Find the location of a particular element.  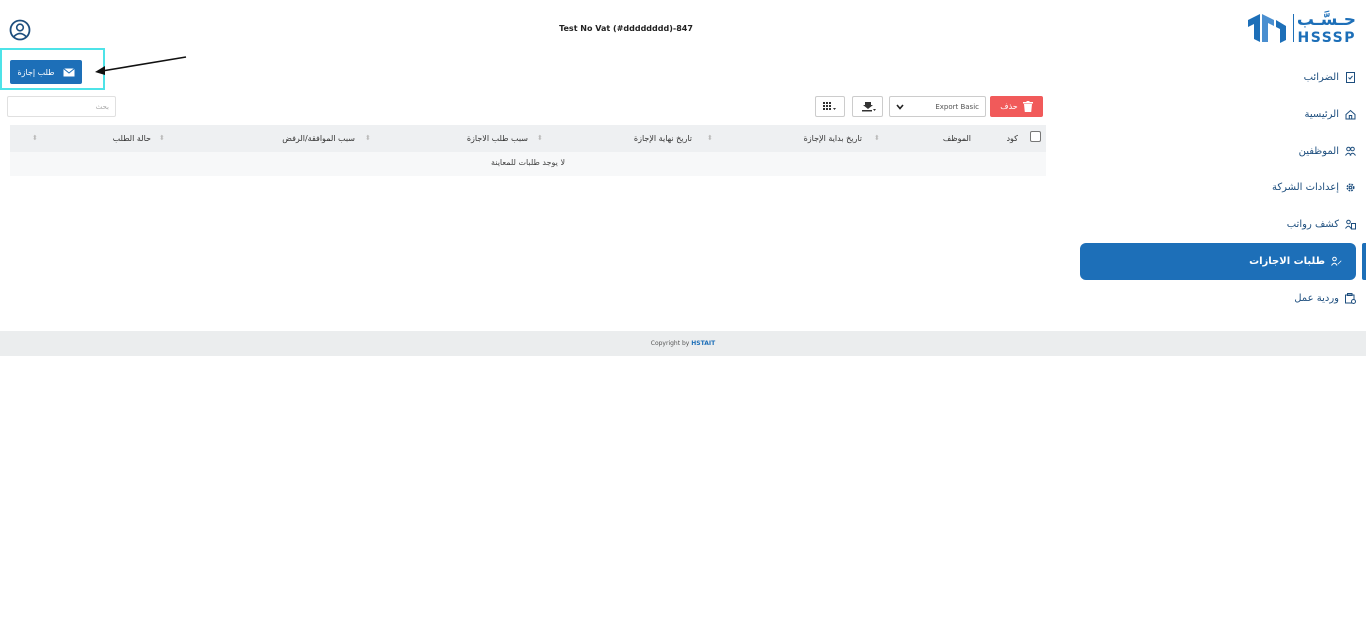

empty-table-message: لا يوجد طلبات للمعاينة is located at coordinates (528, 162).